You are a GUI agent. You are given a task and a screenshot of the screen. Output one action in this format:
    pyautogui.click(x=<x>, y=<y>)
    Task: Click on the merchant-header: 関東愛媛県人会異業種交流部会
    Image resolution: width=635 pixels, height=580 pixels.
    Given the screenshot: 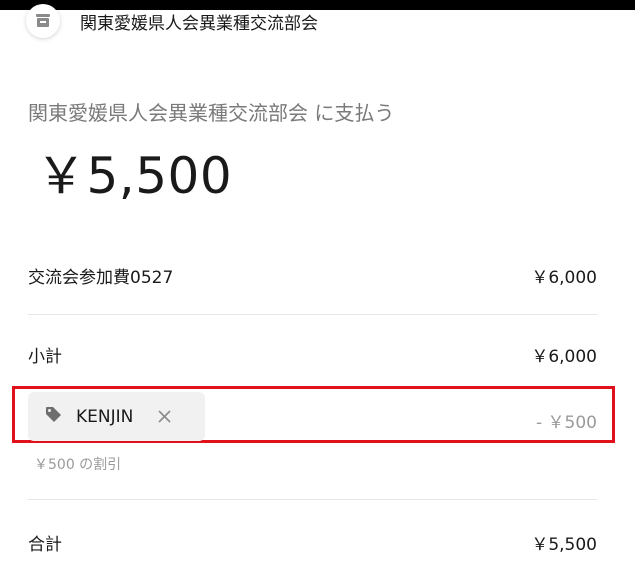 What is the action you would take?
    pyautogui.click(x=172, y=24)
    